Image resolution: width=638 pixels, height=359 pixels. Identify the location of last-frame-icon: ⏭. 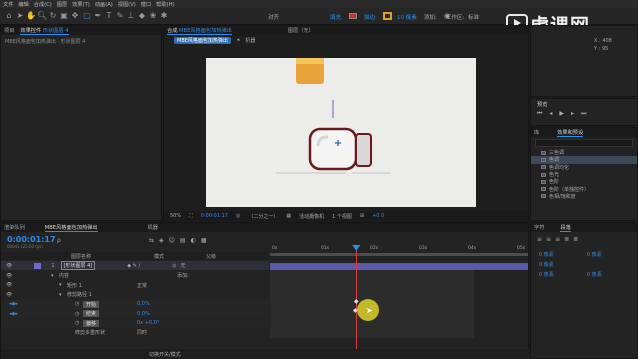
(583, 114).